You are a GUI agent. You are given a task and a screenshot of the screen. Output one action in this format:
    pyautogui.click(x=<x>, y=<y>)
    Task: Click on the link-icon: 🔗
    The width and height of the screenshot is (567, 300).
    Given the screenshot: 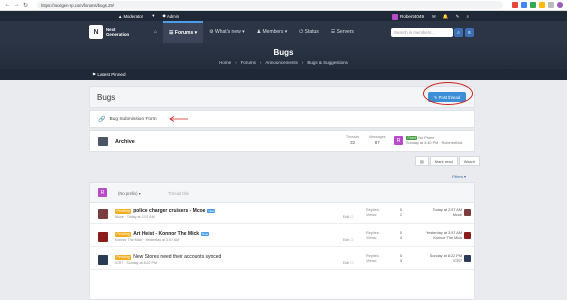 What is the action you would take?
    pyautogui.click(x=102, y=119)
    